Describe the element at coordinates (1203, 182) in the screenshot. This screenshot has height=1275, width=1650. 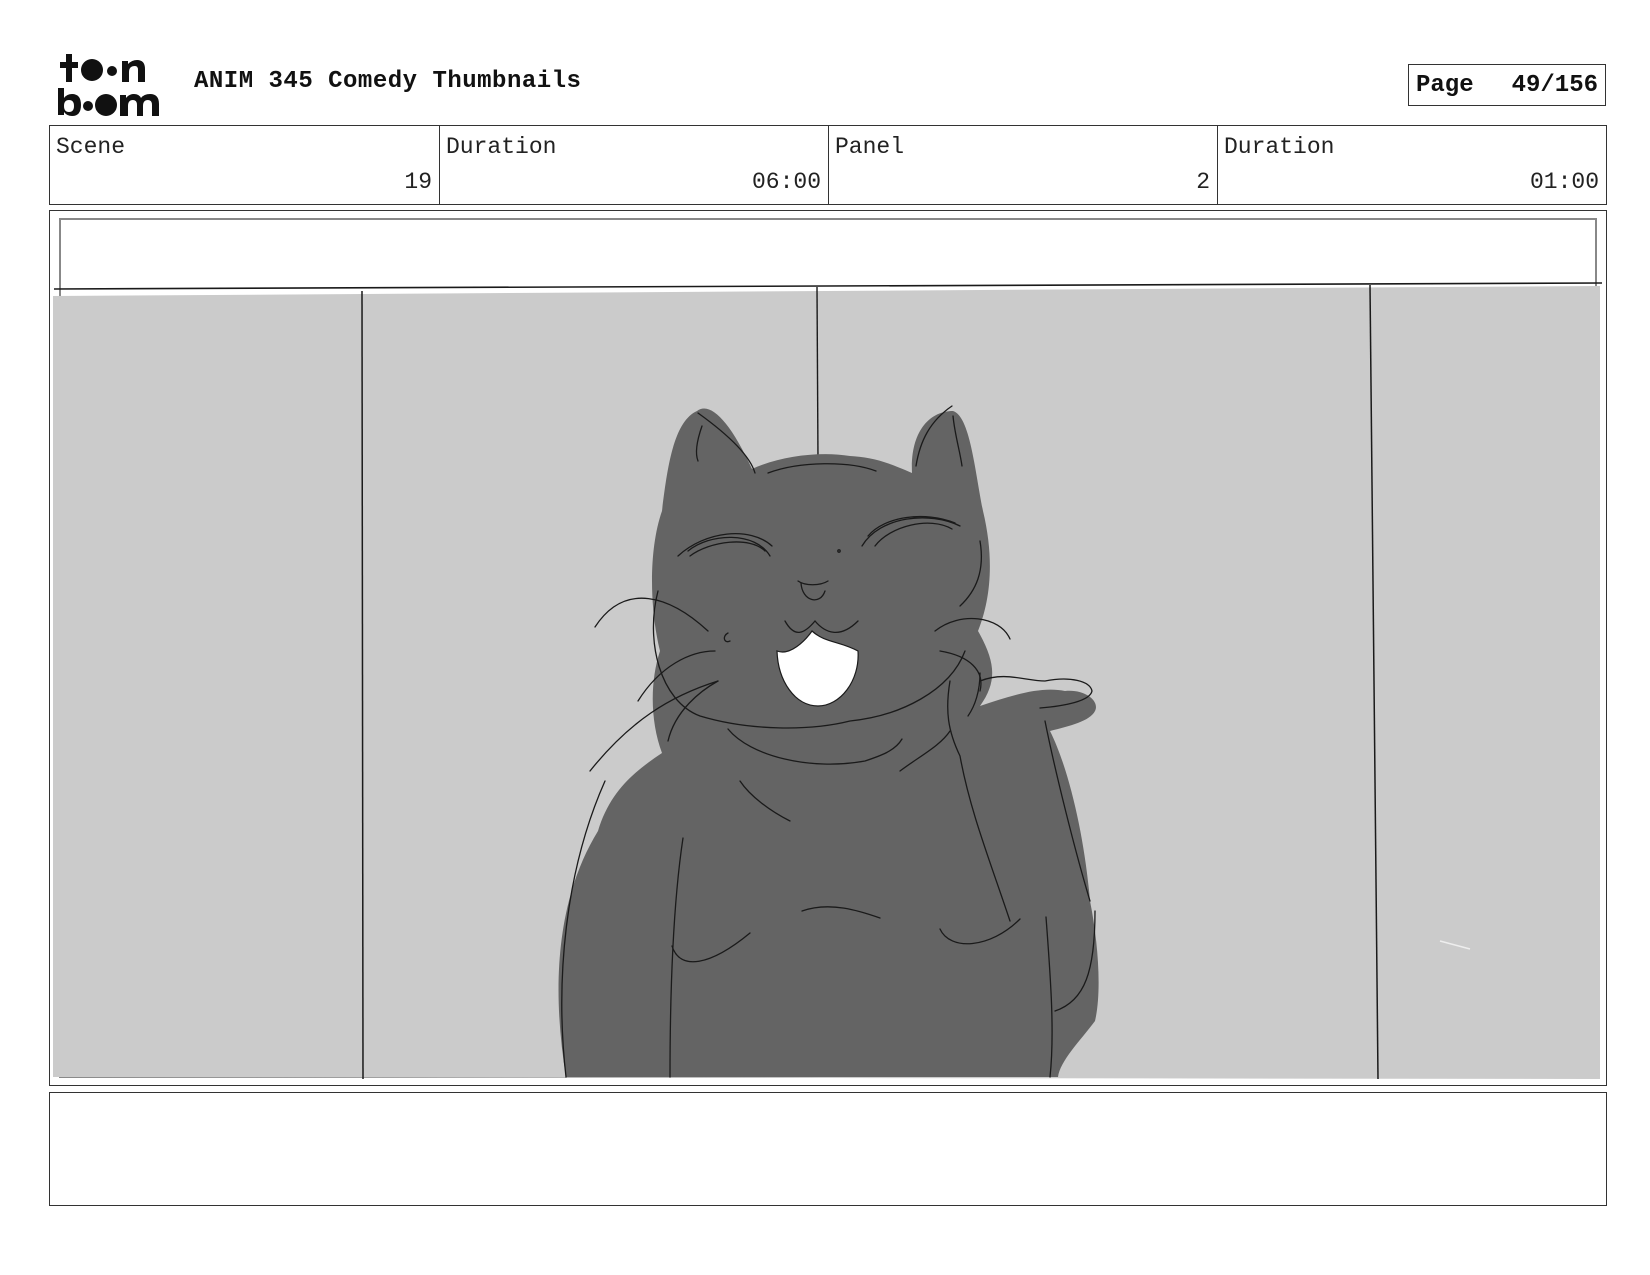
I see `panel-value: 2` at that location.